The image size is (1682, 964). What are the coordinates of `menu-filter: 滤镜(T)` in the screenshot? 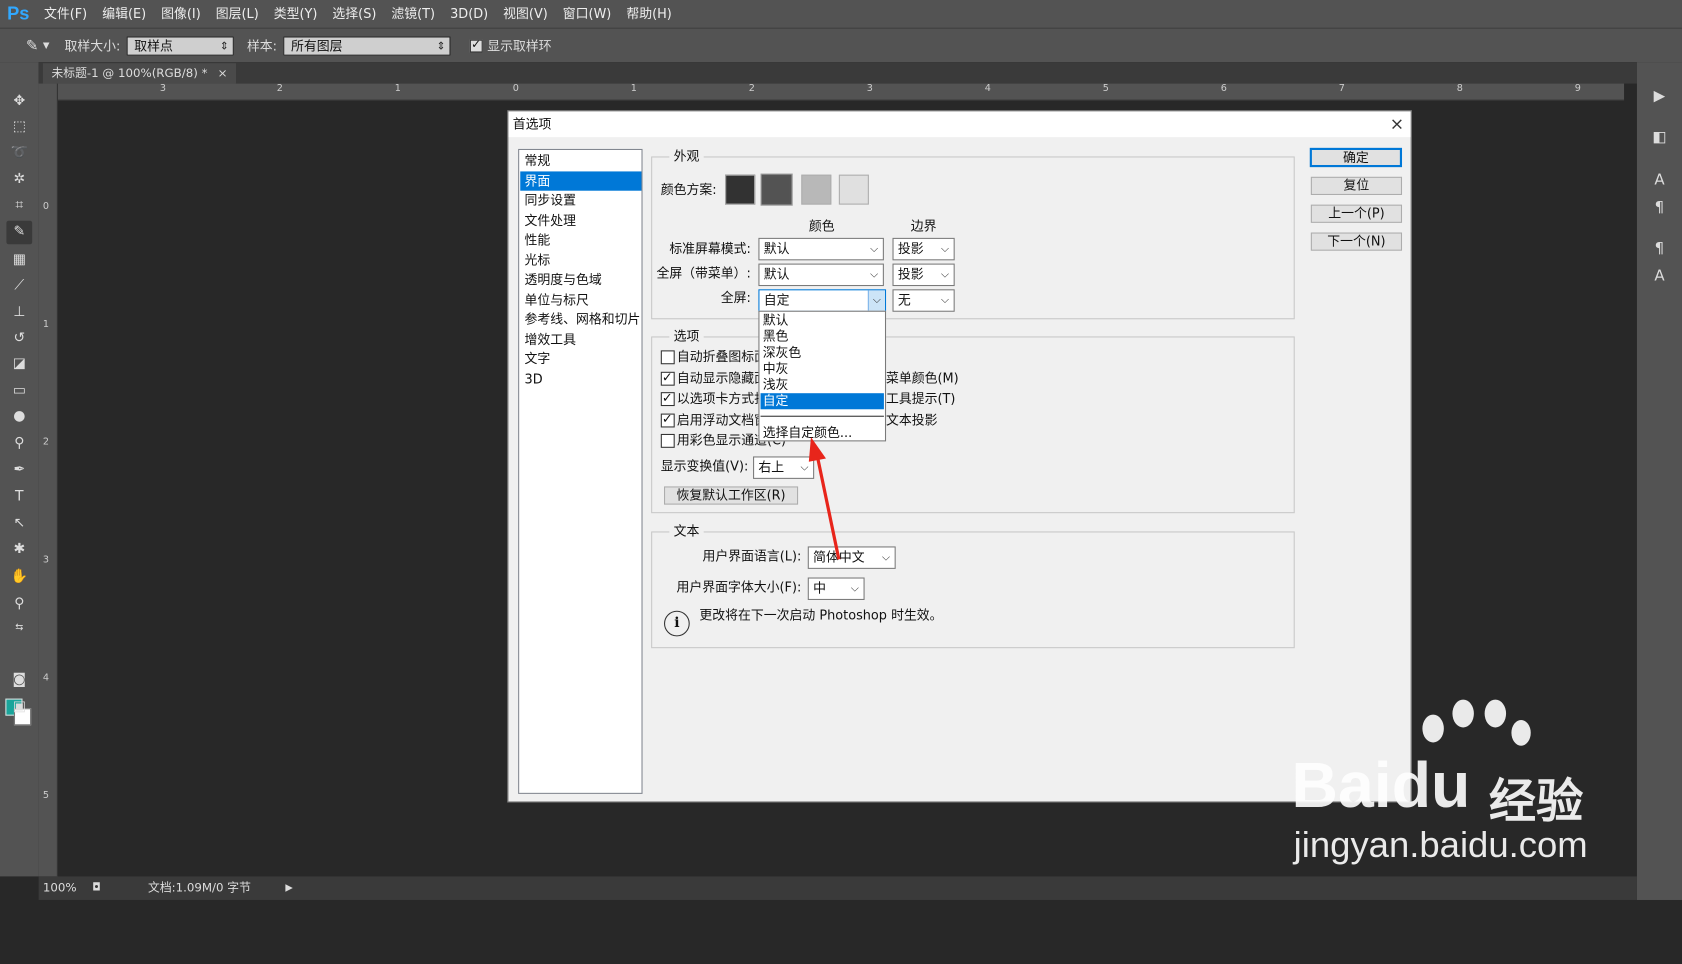 It's located at (413, 14).